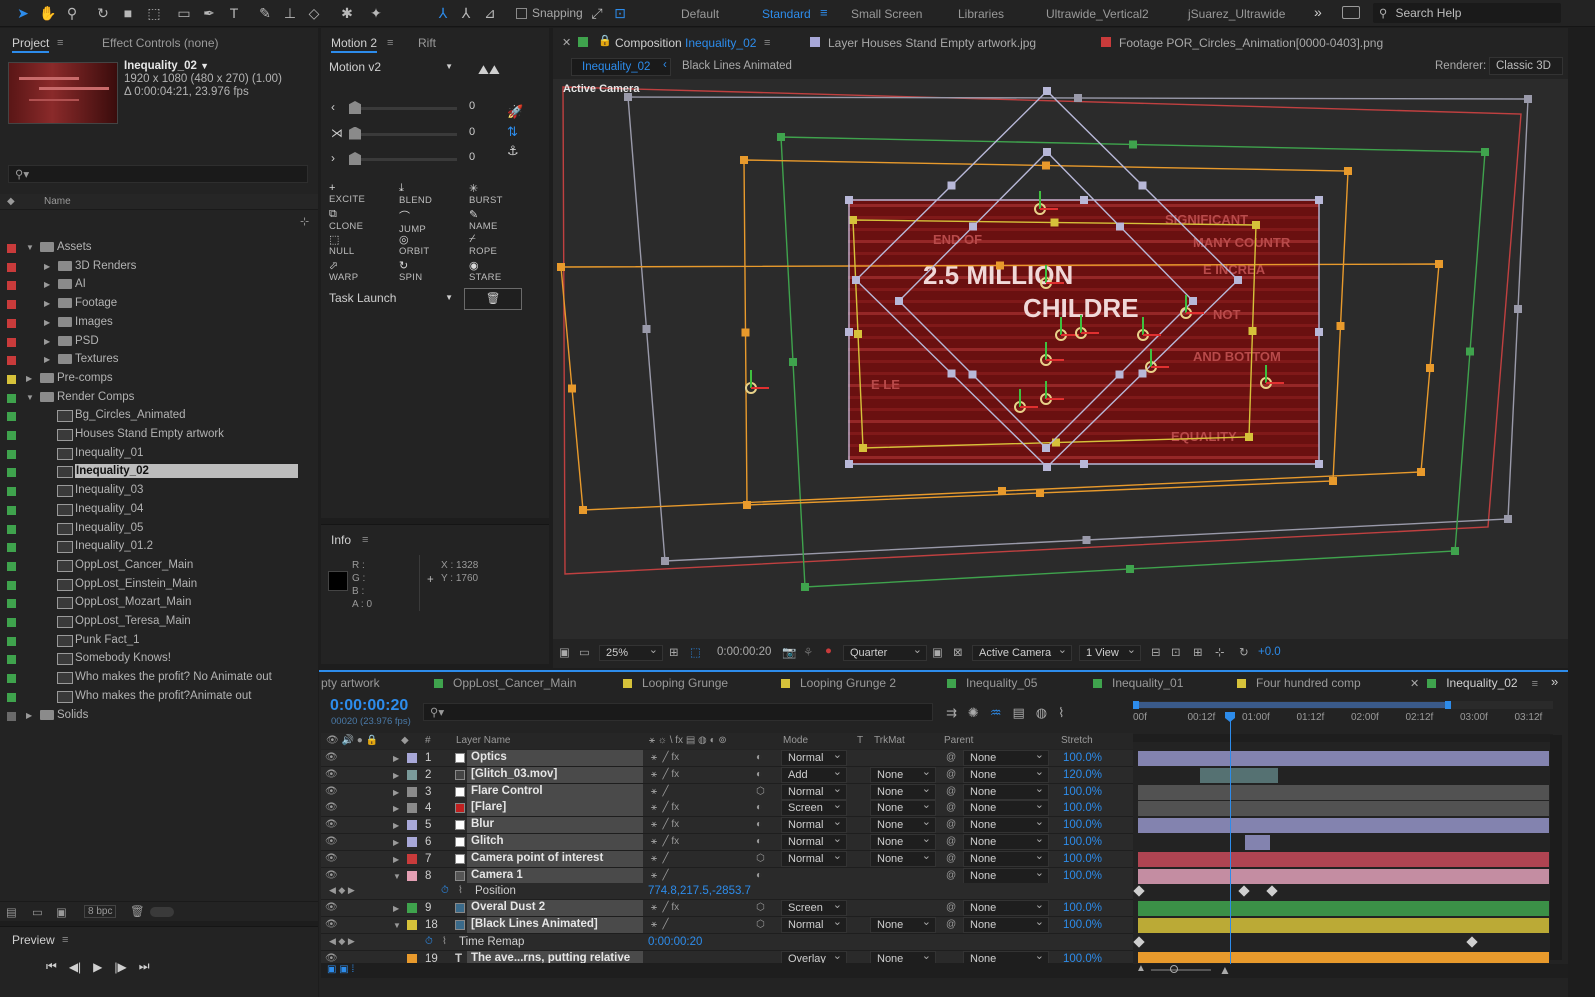 Image resolution: width=1595 pixels, height=997 pixels. I want to click on timeline-menu-icon: ≡, so click(1535, 684).